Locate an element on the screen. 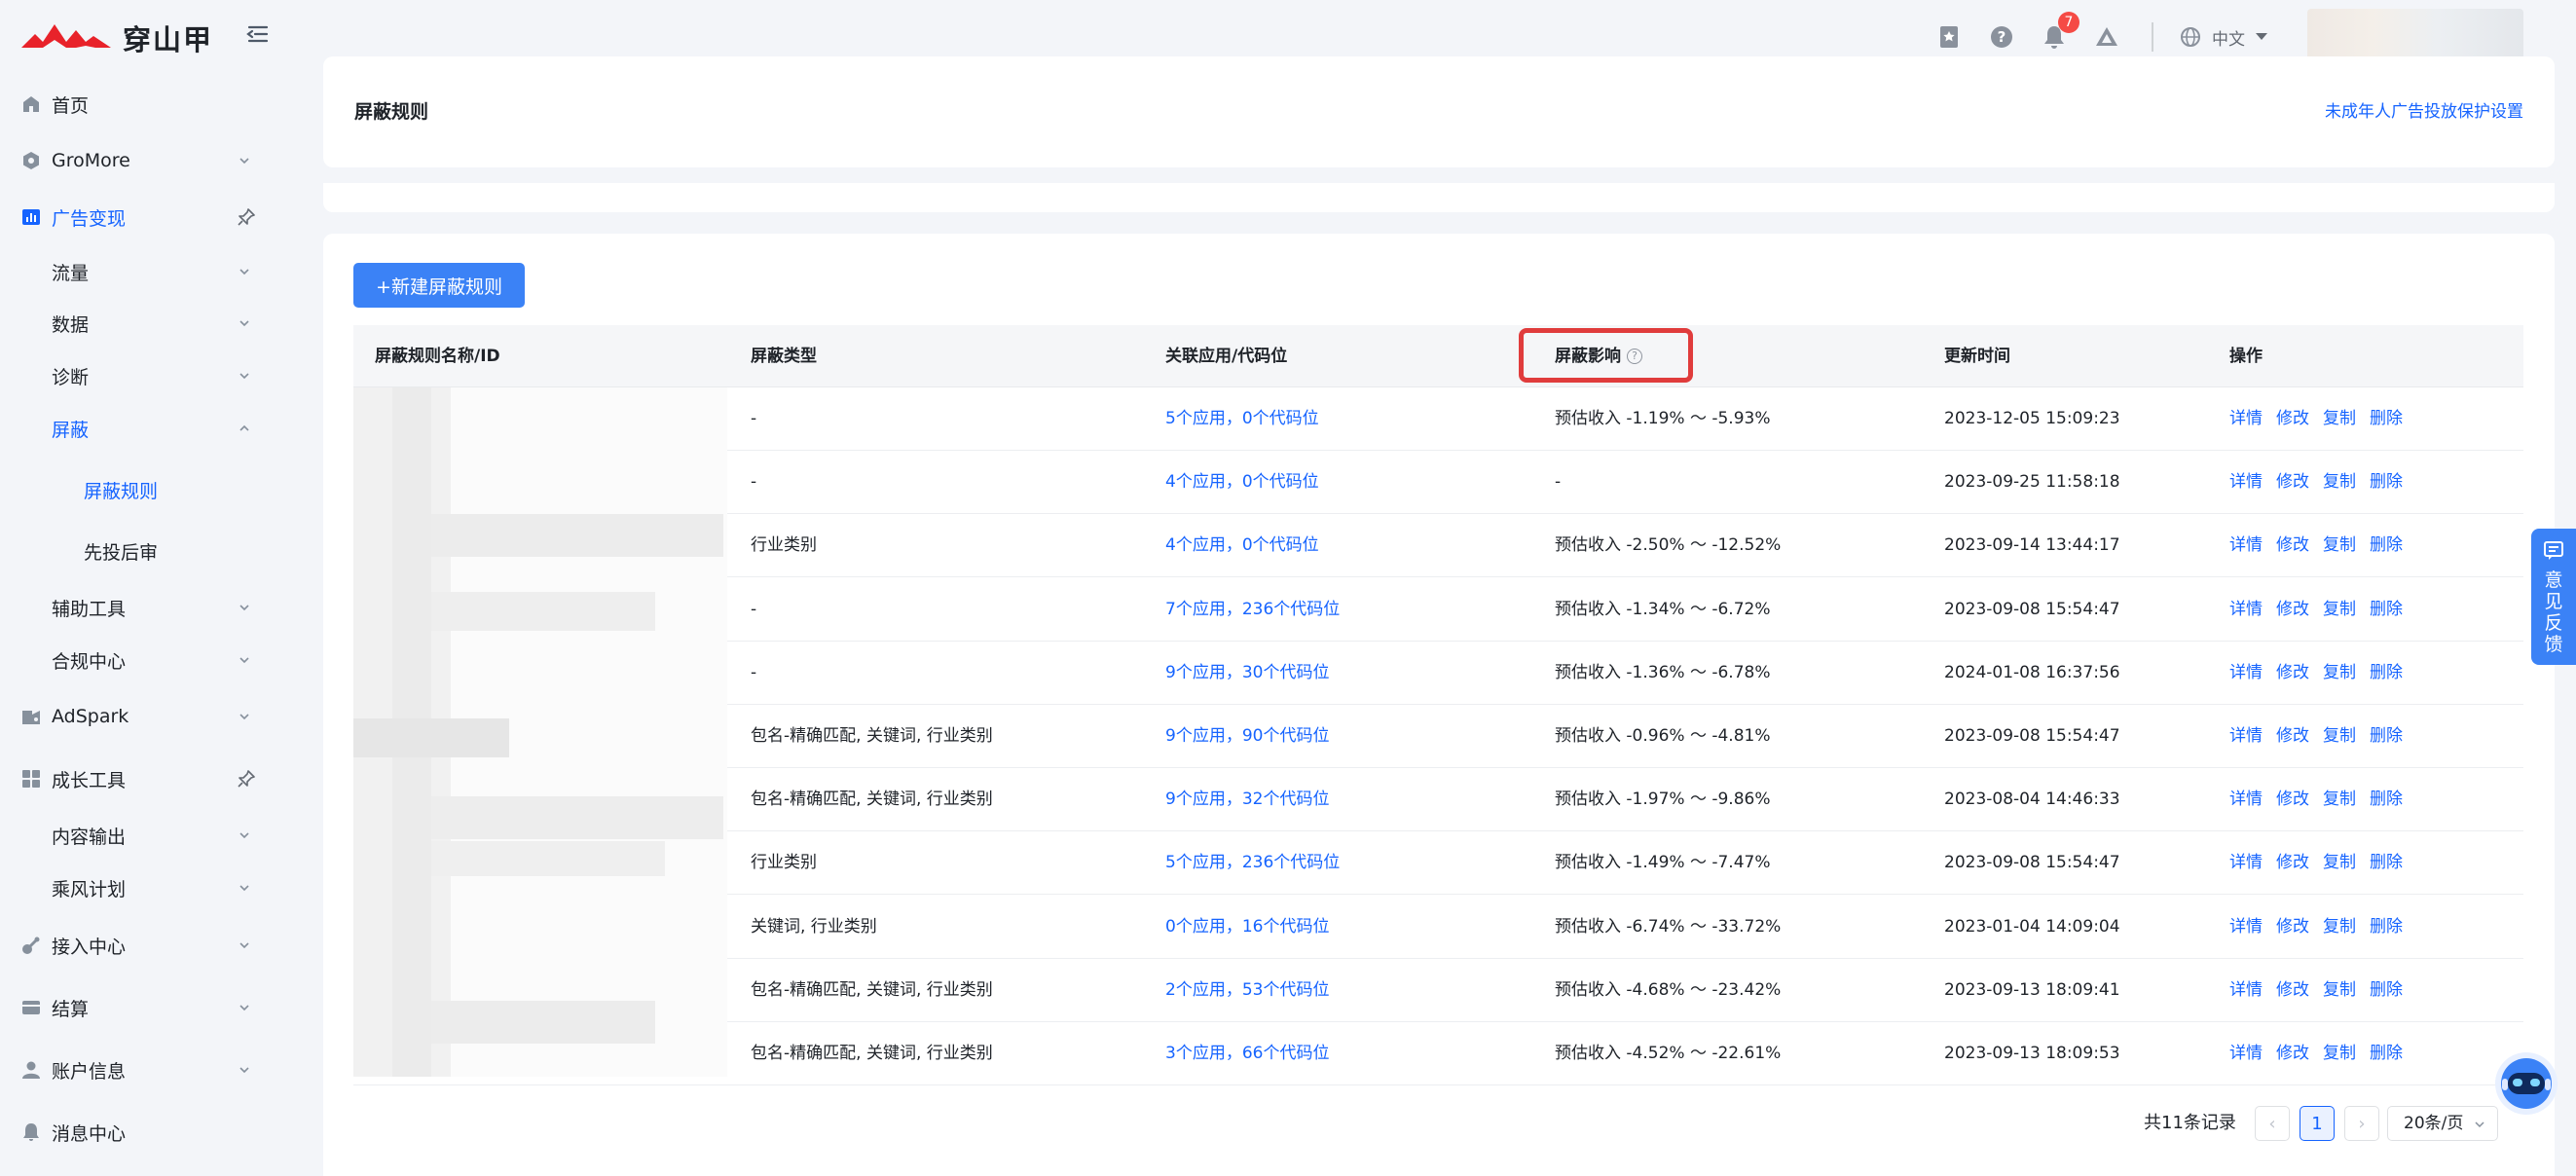 The height and width of the screenshot is (1176, 2576). block-type-cell: 包名-精确匹配, 关键词, 行业类别 is located at coordinates (872, 1053).